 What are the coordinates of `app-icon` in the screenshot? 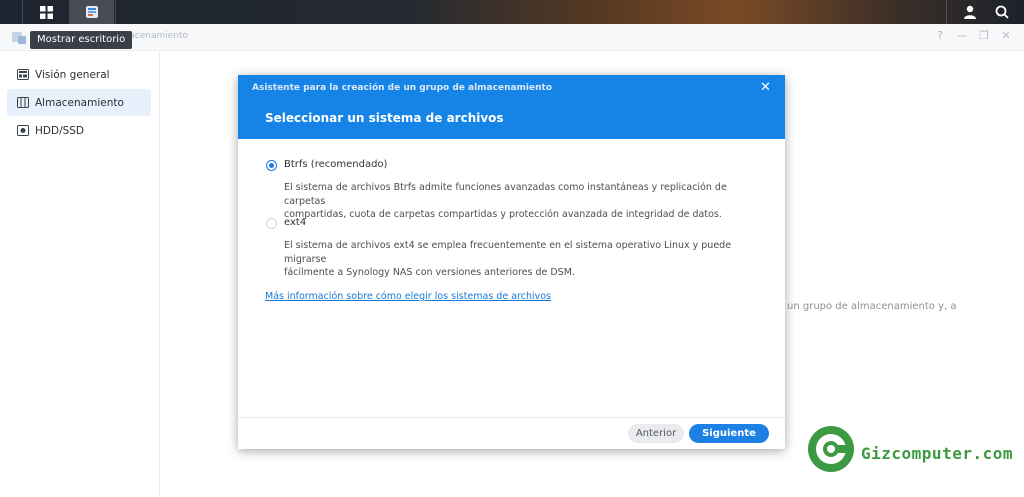 It's located at (19, 38).